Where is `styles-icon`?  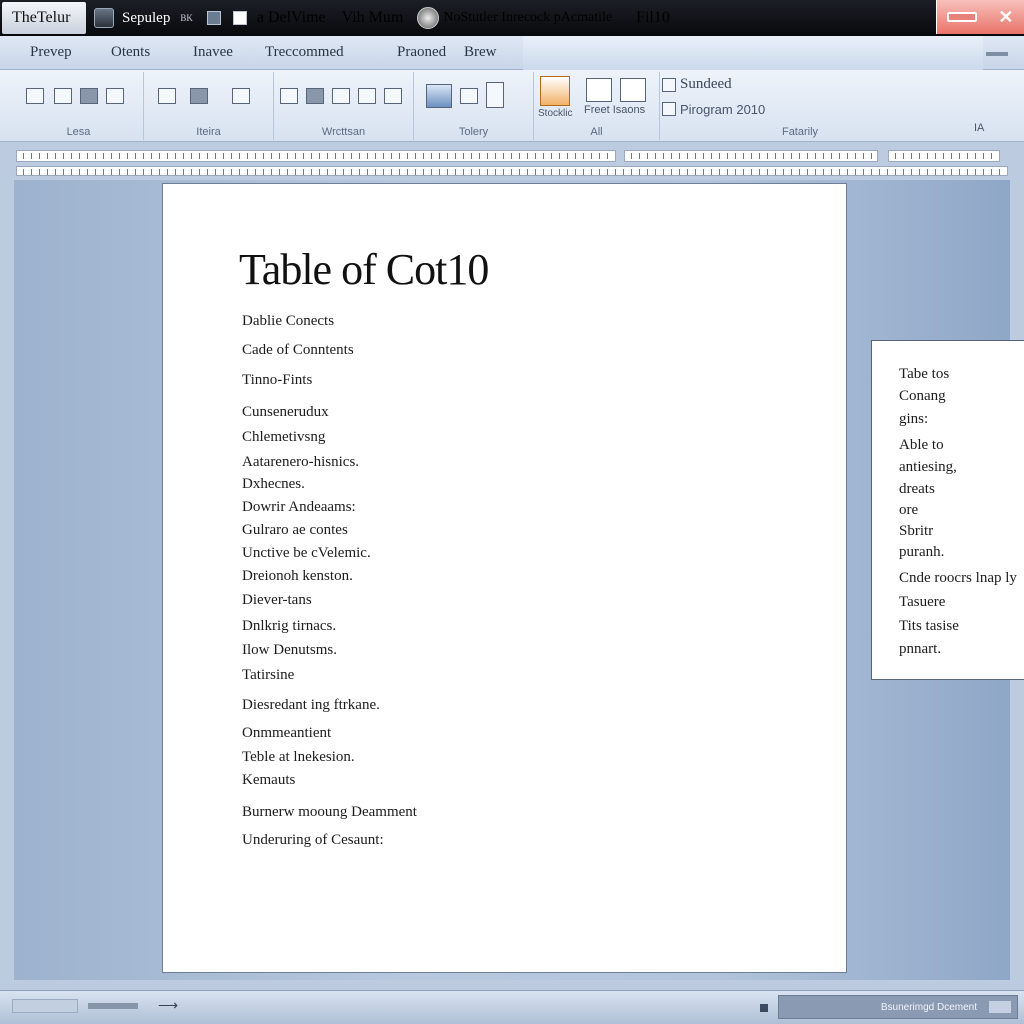 styles-icon is located at coordinates (439, 96).